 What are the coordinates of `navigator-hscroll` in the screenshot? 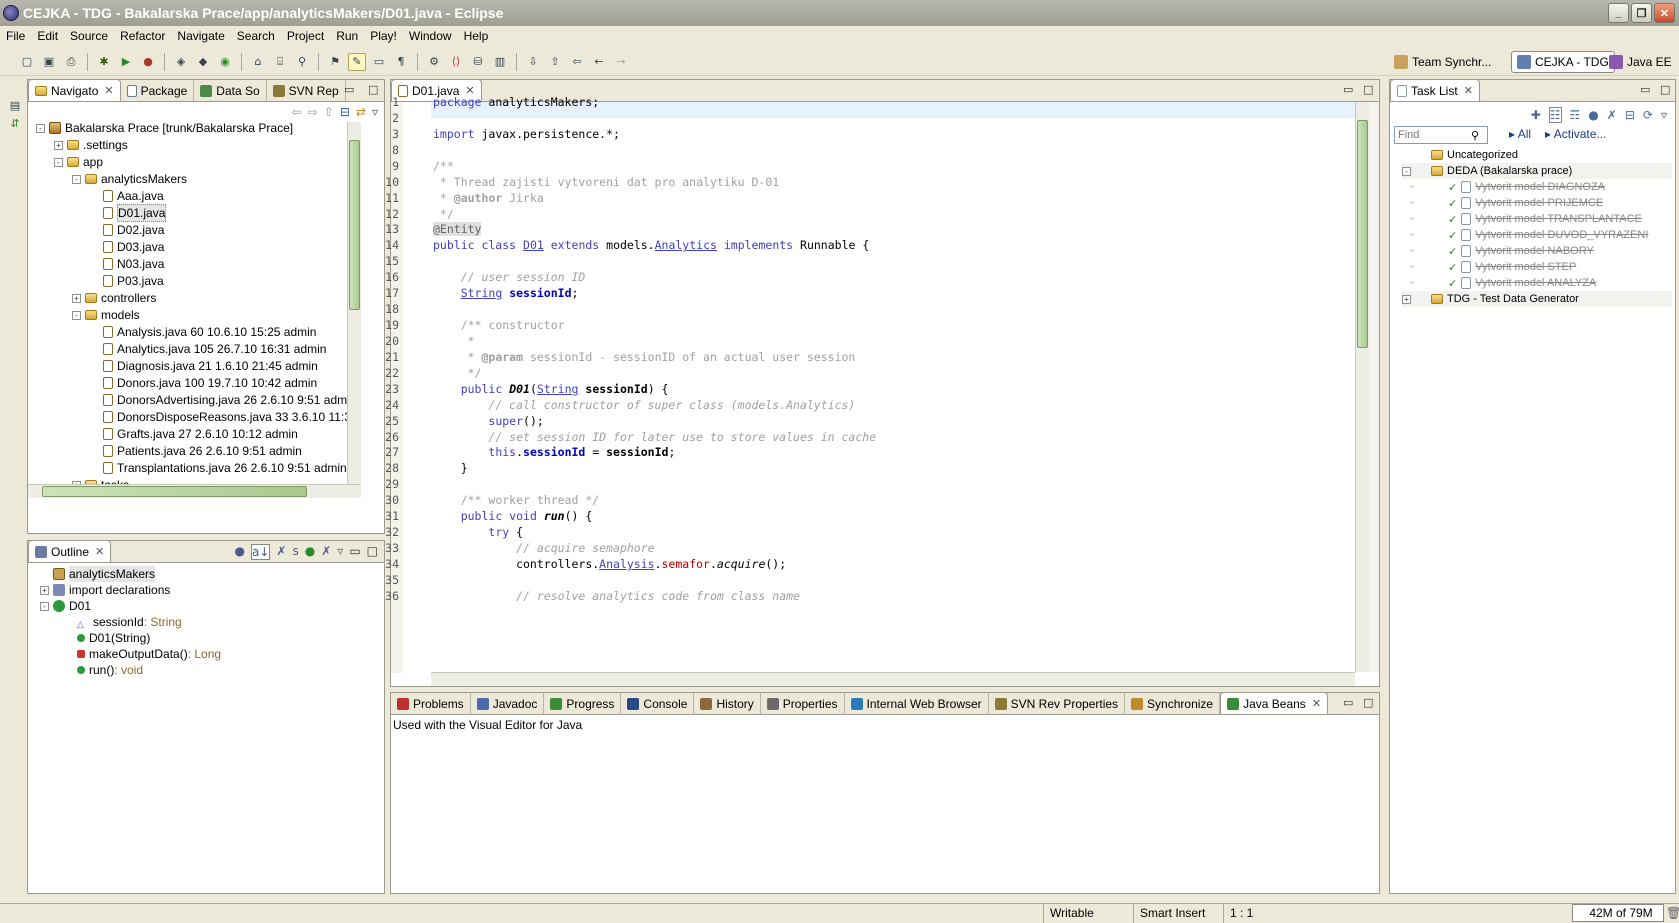 It's located at (194, 491).